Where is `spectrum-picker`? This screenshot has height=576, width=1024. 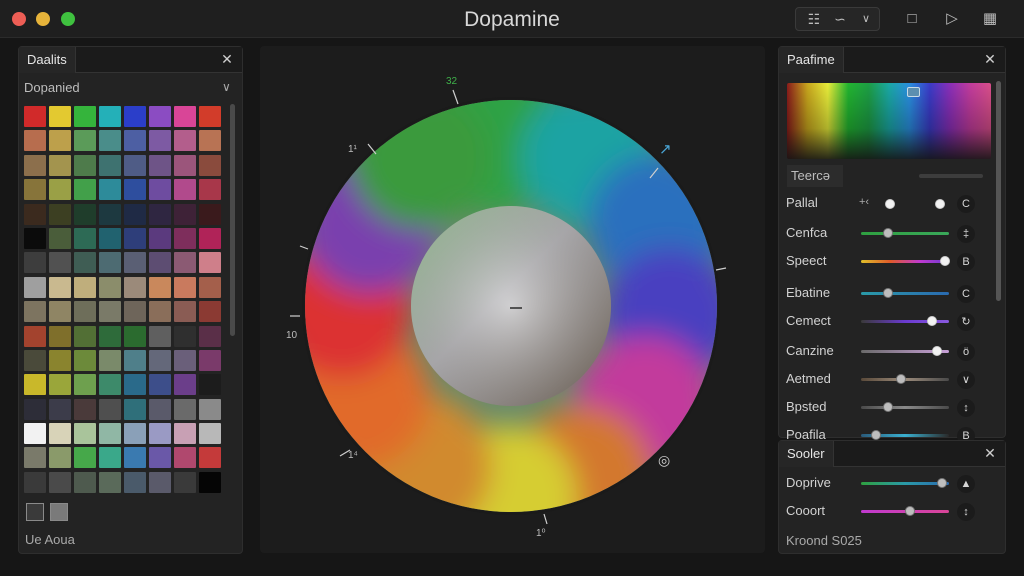
spectrum-picker is located at coordinates (889, 121).